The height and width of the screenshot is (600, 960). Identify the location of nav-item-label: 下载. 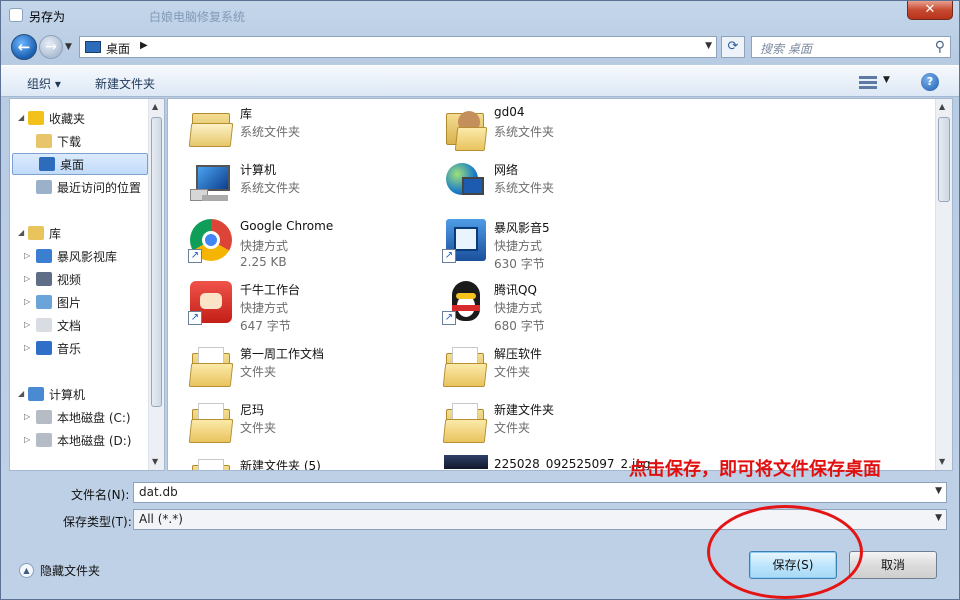
(69, 141).